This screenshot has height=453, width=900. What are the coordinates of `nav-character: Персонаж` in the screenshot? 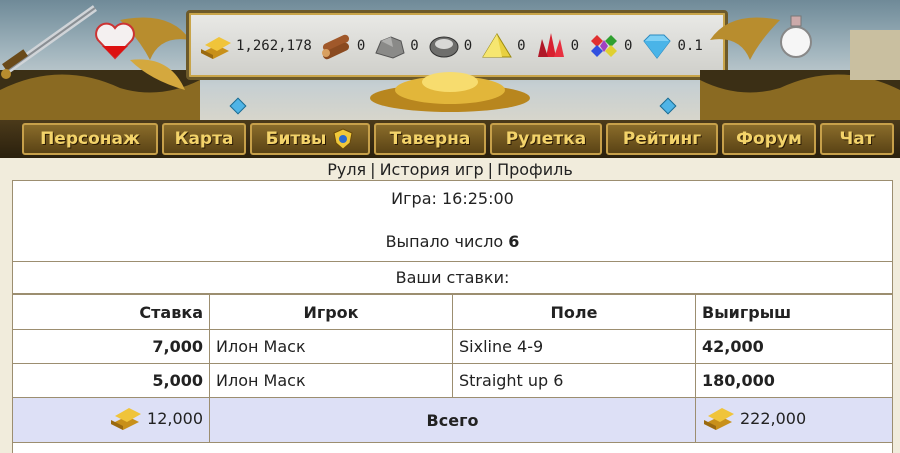 It's located at (90, 139).